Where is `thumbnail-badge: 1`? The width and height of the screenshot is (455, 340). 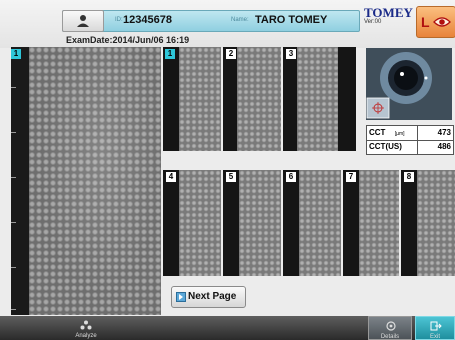 thumbnail-badge: 1 is located at coordinates (170, 54).